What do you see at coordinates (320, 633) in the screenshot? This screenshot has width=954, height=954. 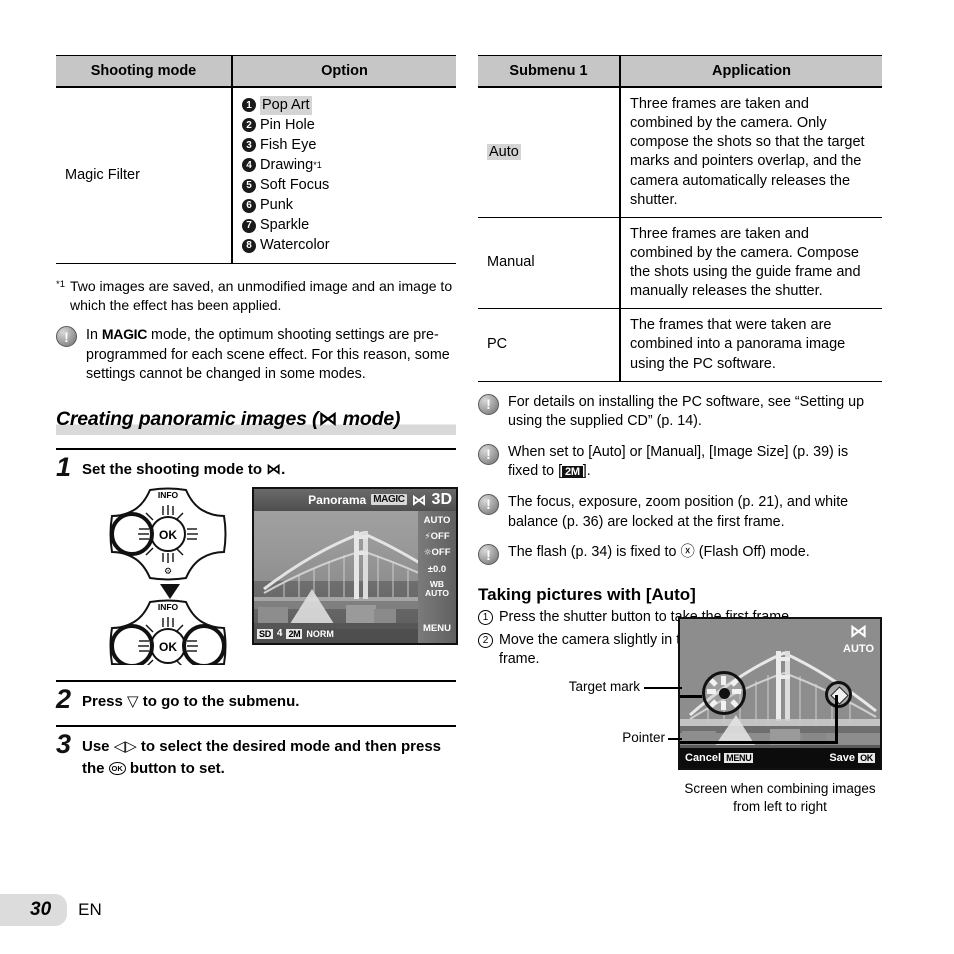 I see `compression-badge: NORM` at bounding box center [320, 633].